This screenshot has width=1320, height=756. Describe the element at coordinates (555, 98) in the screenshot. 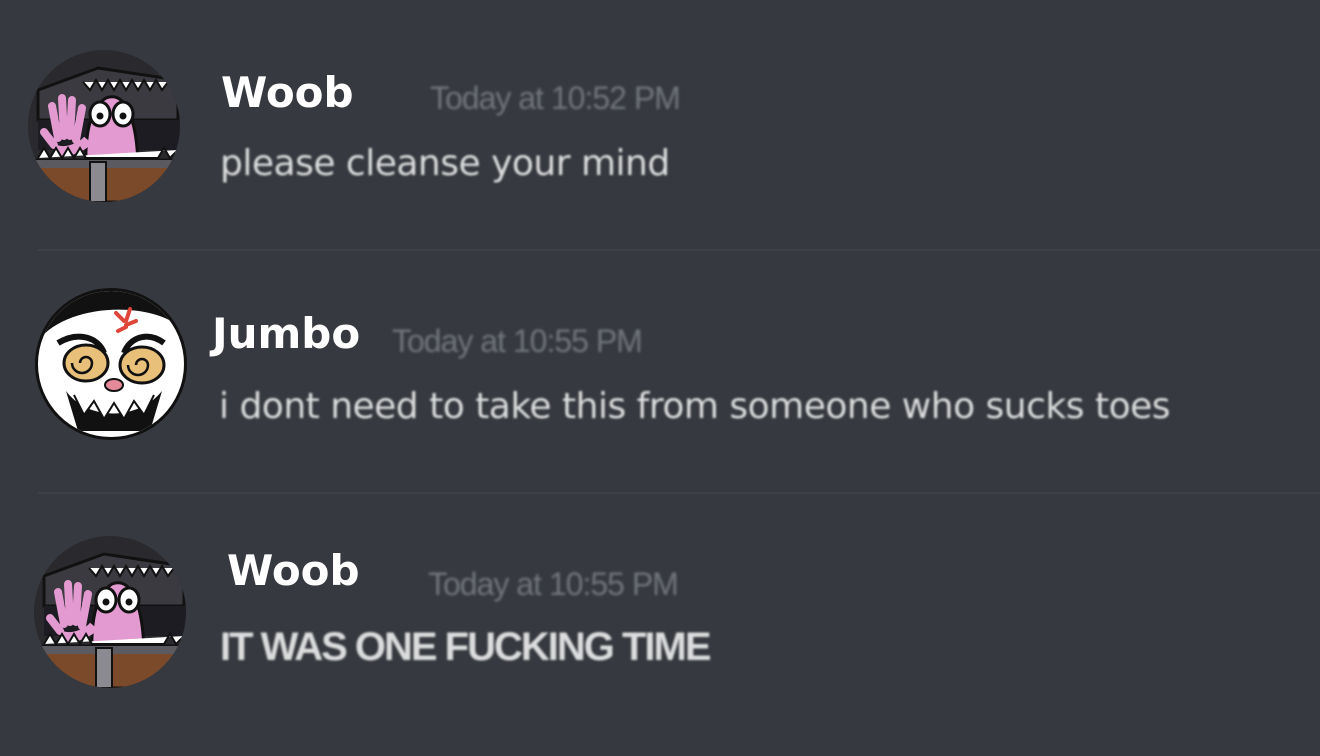

I see `message-timestamp: Today at 10:52 PM` at that location.